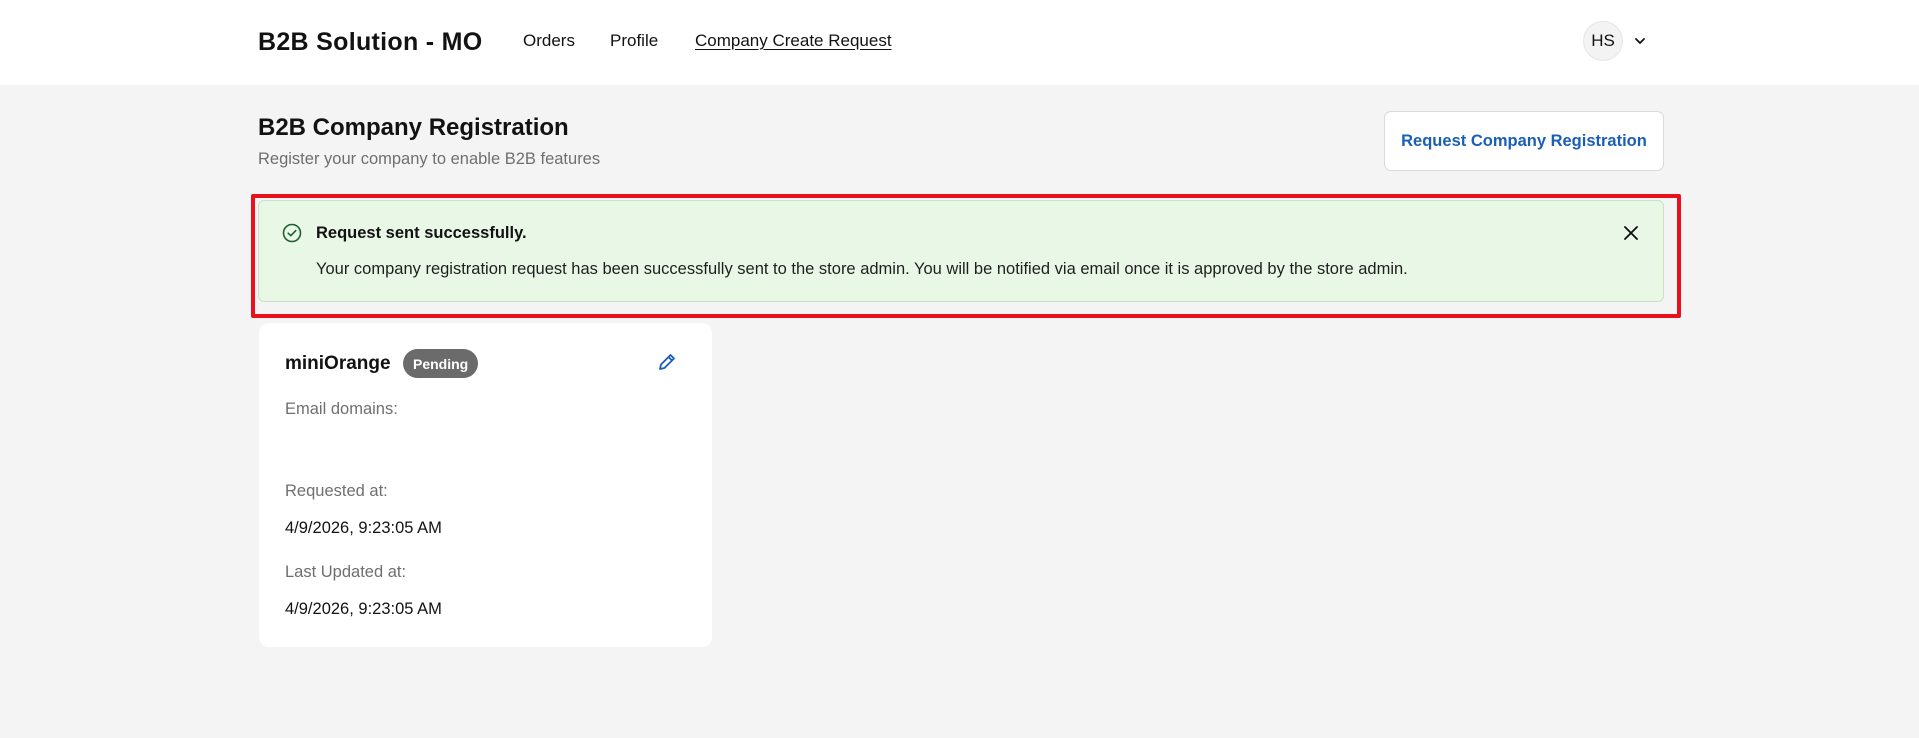 Image resolution: width=1919 pixels, height=738 pixels. What do you see at coordinates (363, 528) in the screenshot?
I see `requested-at-value: 4/9/2026, 9:23:05 AM` at bounding box center [363, 528].